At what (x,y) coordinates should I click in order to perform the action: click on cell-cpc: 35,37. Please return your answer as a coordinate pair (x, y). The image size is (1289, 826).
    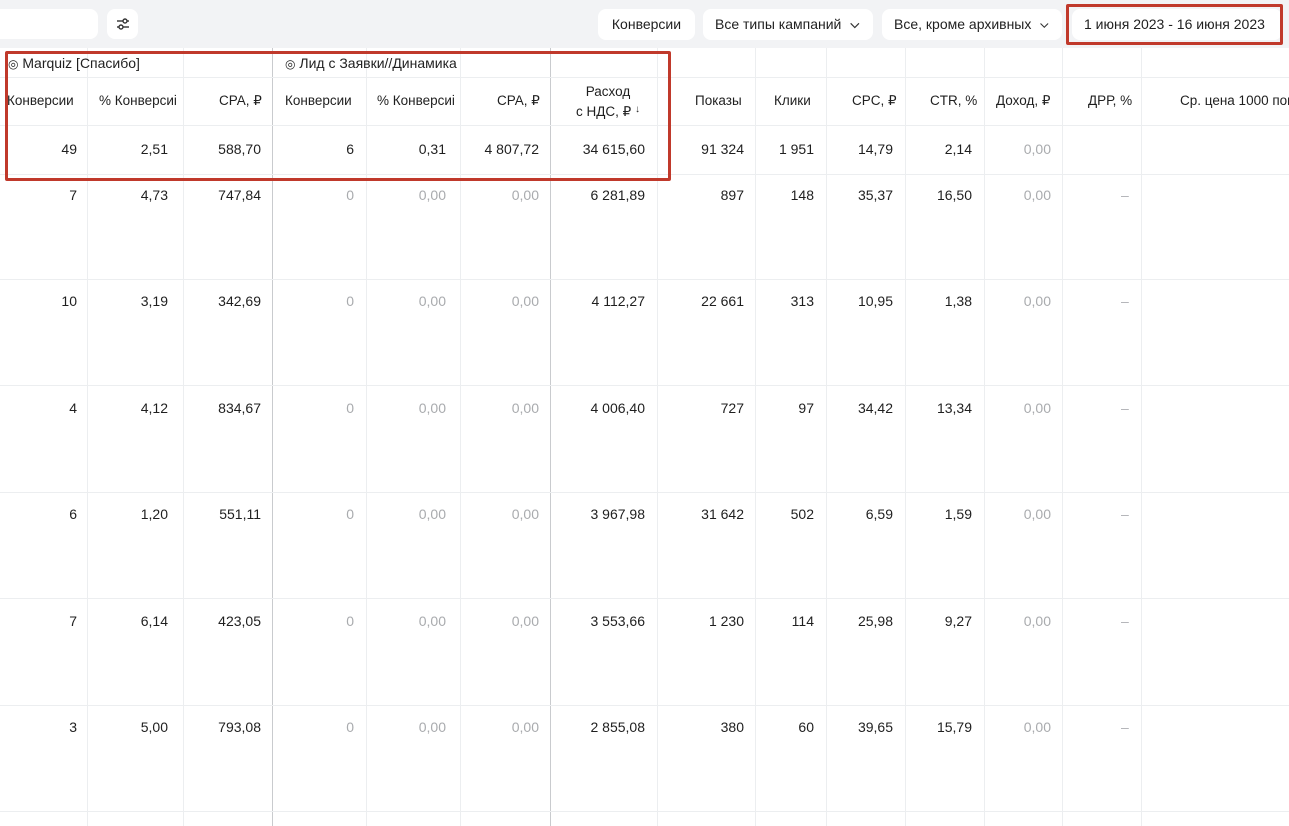
    Looking at the image, I should click on (875, 195).